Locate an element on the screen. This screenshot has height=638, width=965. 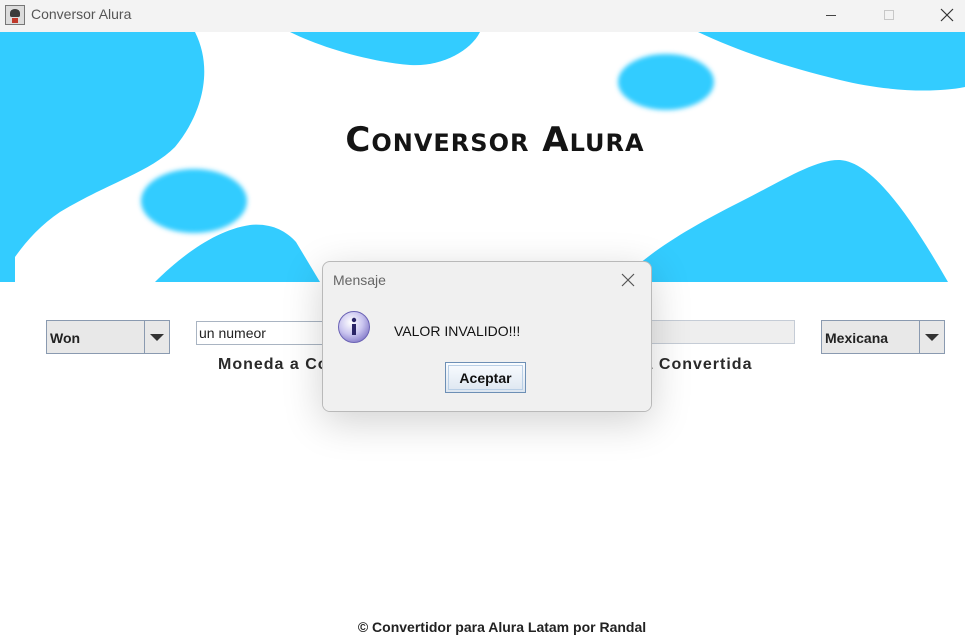
dialog-message: VALOR INVALIDO!!! is located at coordinates (457, 331).